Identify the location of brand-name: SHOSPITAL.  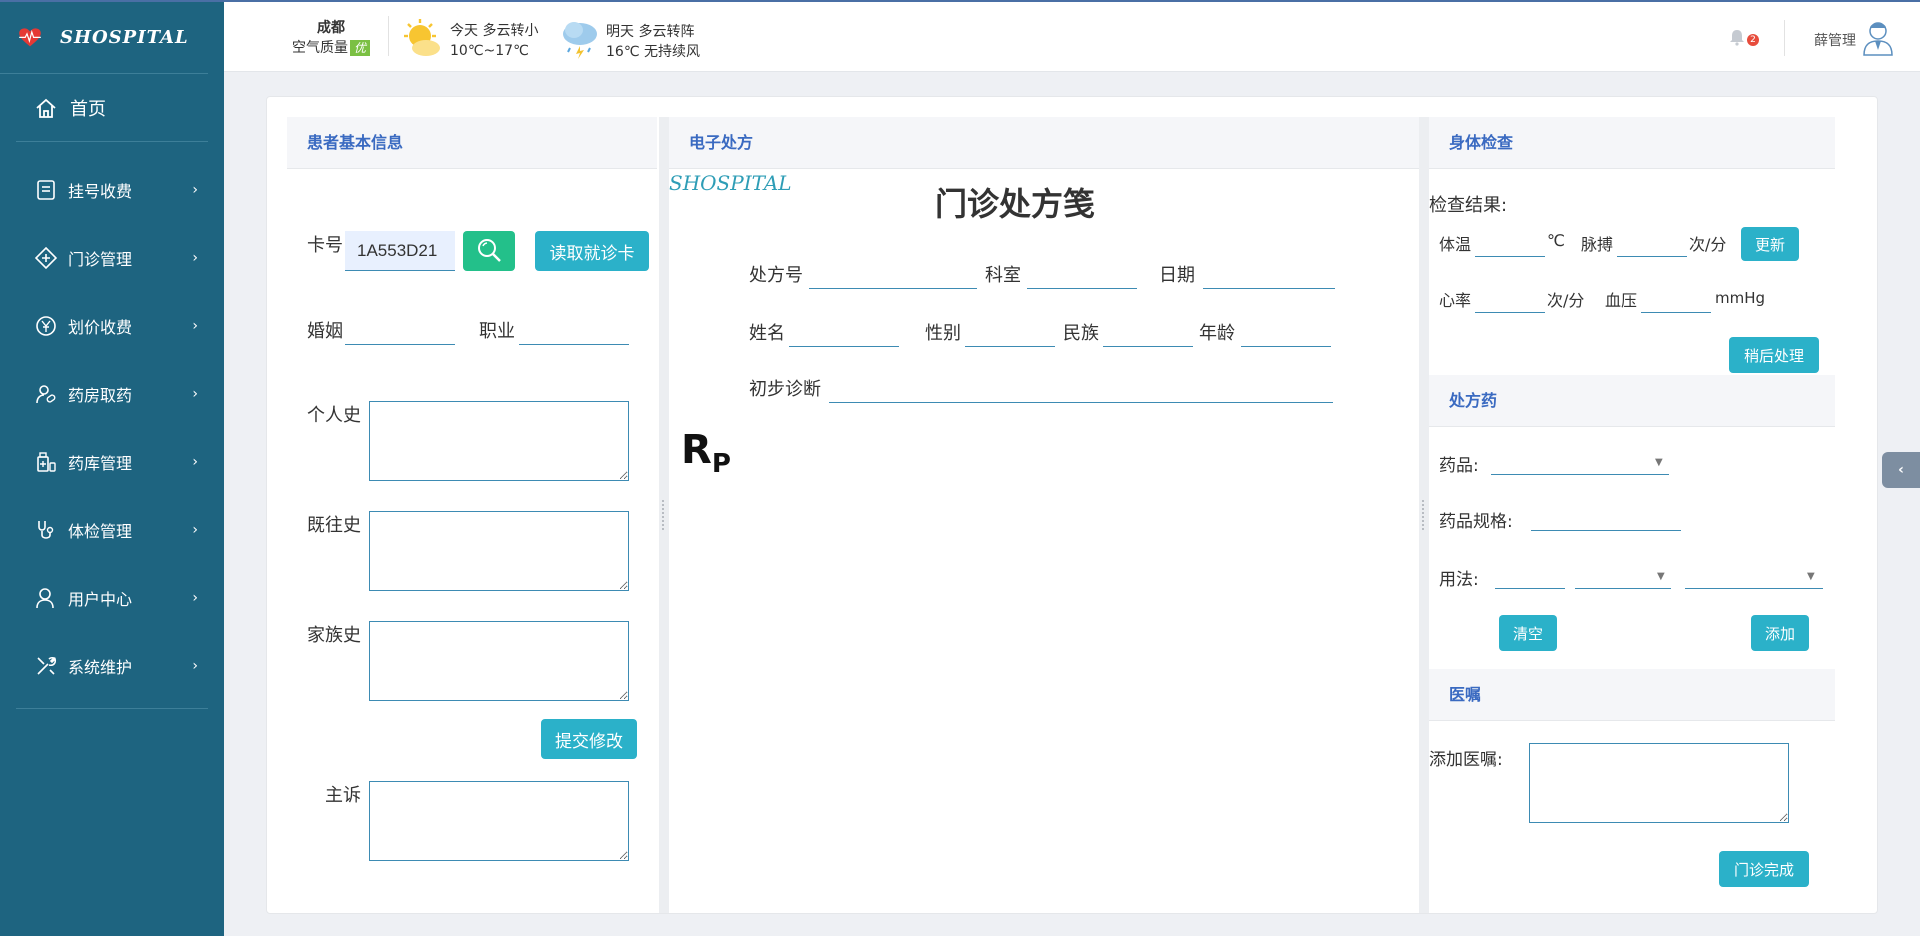
(124, 37).